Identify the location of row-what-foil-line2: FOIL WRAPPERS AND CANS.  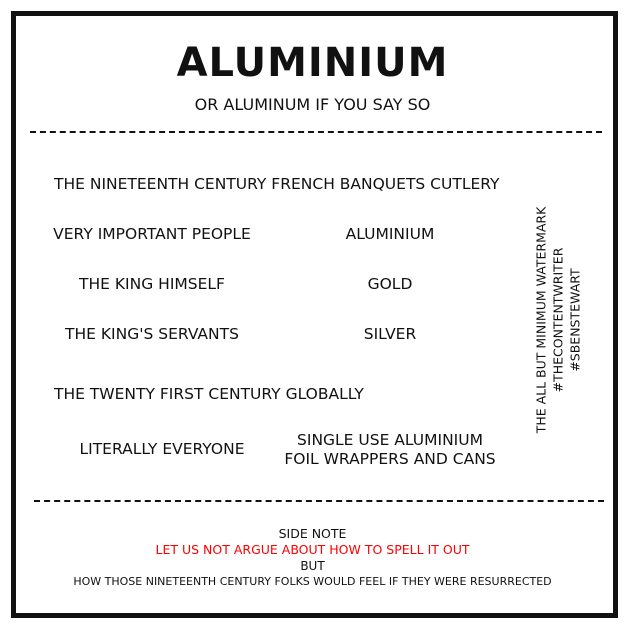
(390, 459).